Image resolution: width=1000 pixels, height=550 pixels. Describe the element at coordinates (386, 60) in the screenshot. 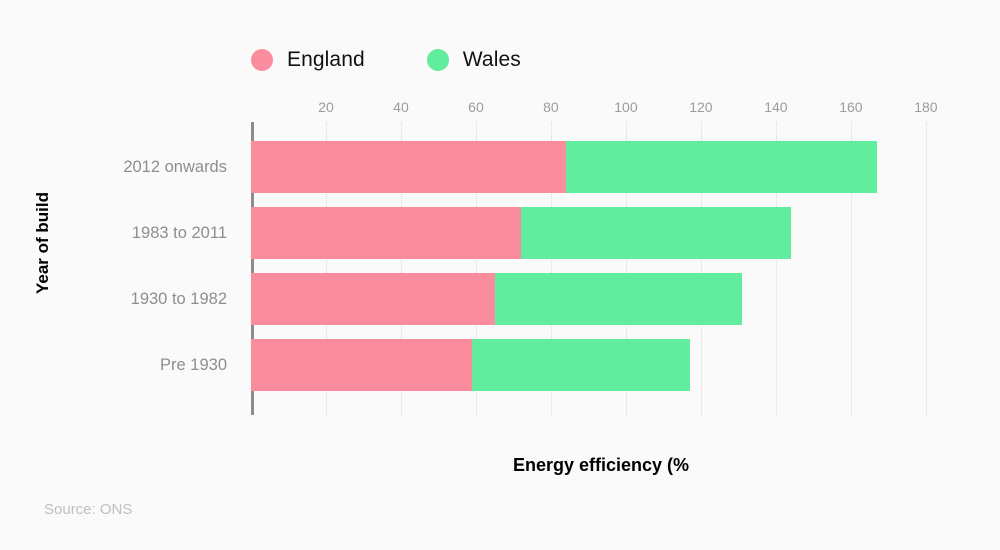

I see `chart-legend: England Wales` at that location.